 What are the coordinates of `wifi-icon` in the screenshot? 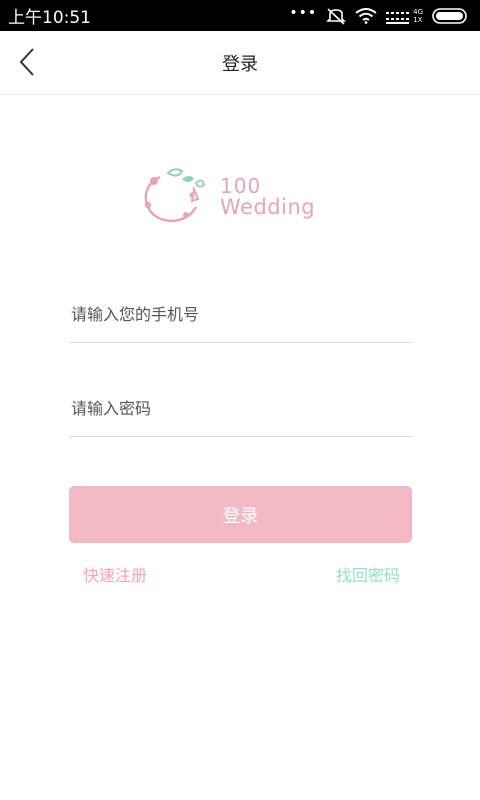 It's located at (366, 15).